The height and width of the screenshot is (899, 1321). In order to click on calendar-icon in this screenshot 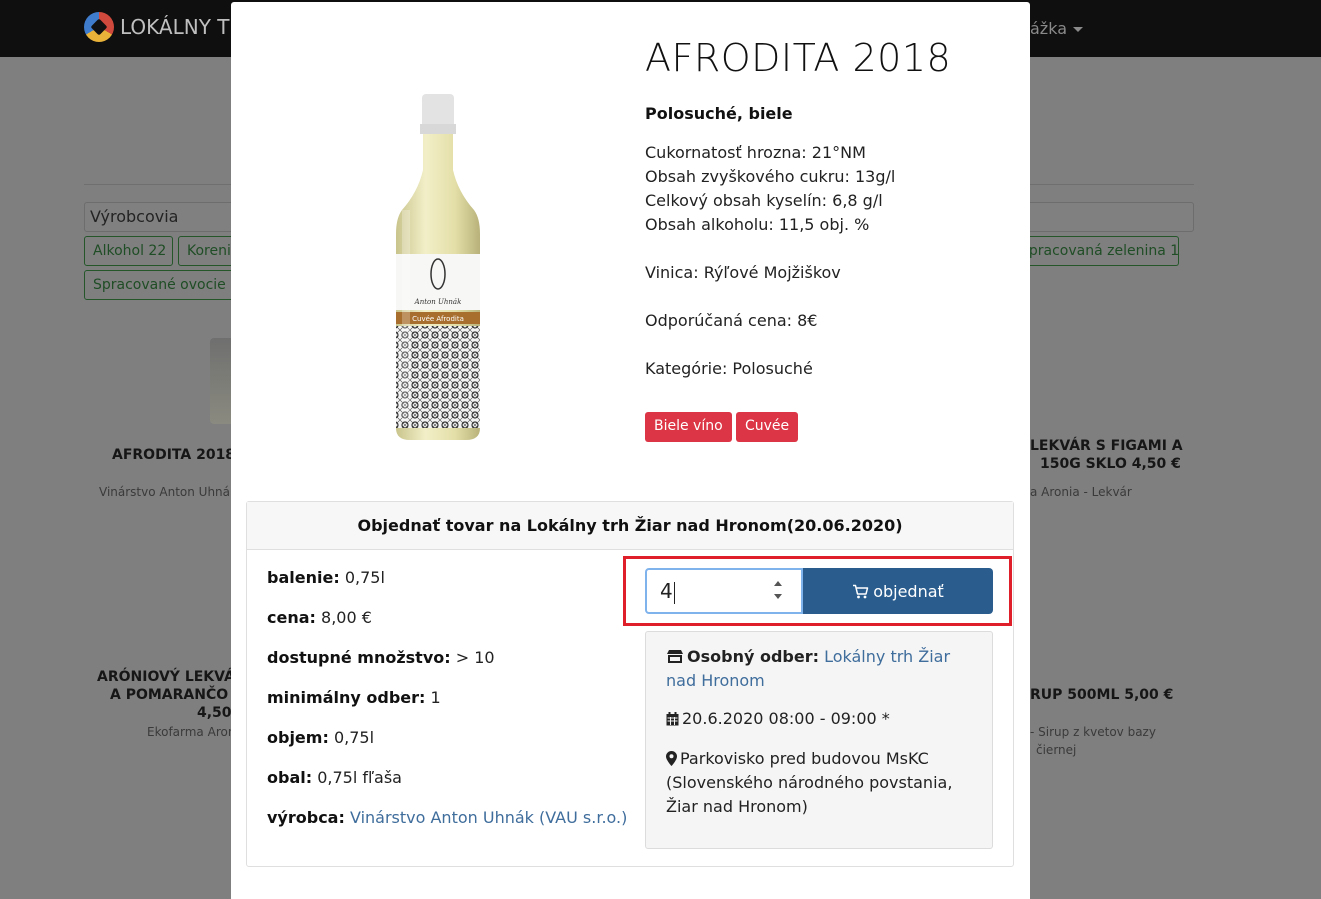, I will do `click(672, 719)`.